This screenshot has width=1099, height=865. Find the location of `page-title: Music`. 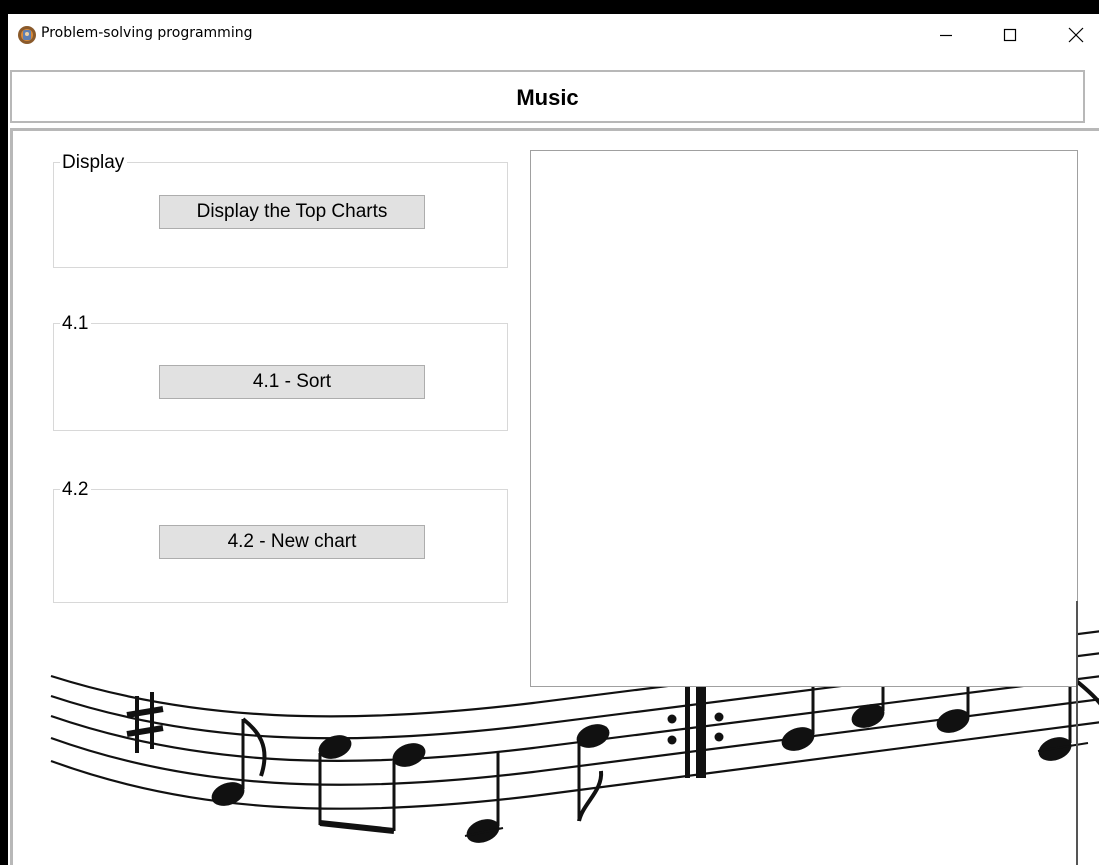

page-title: Music is located at coordinates (547, 97).